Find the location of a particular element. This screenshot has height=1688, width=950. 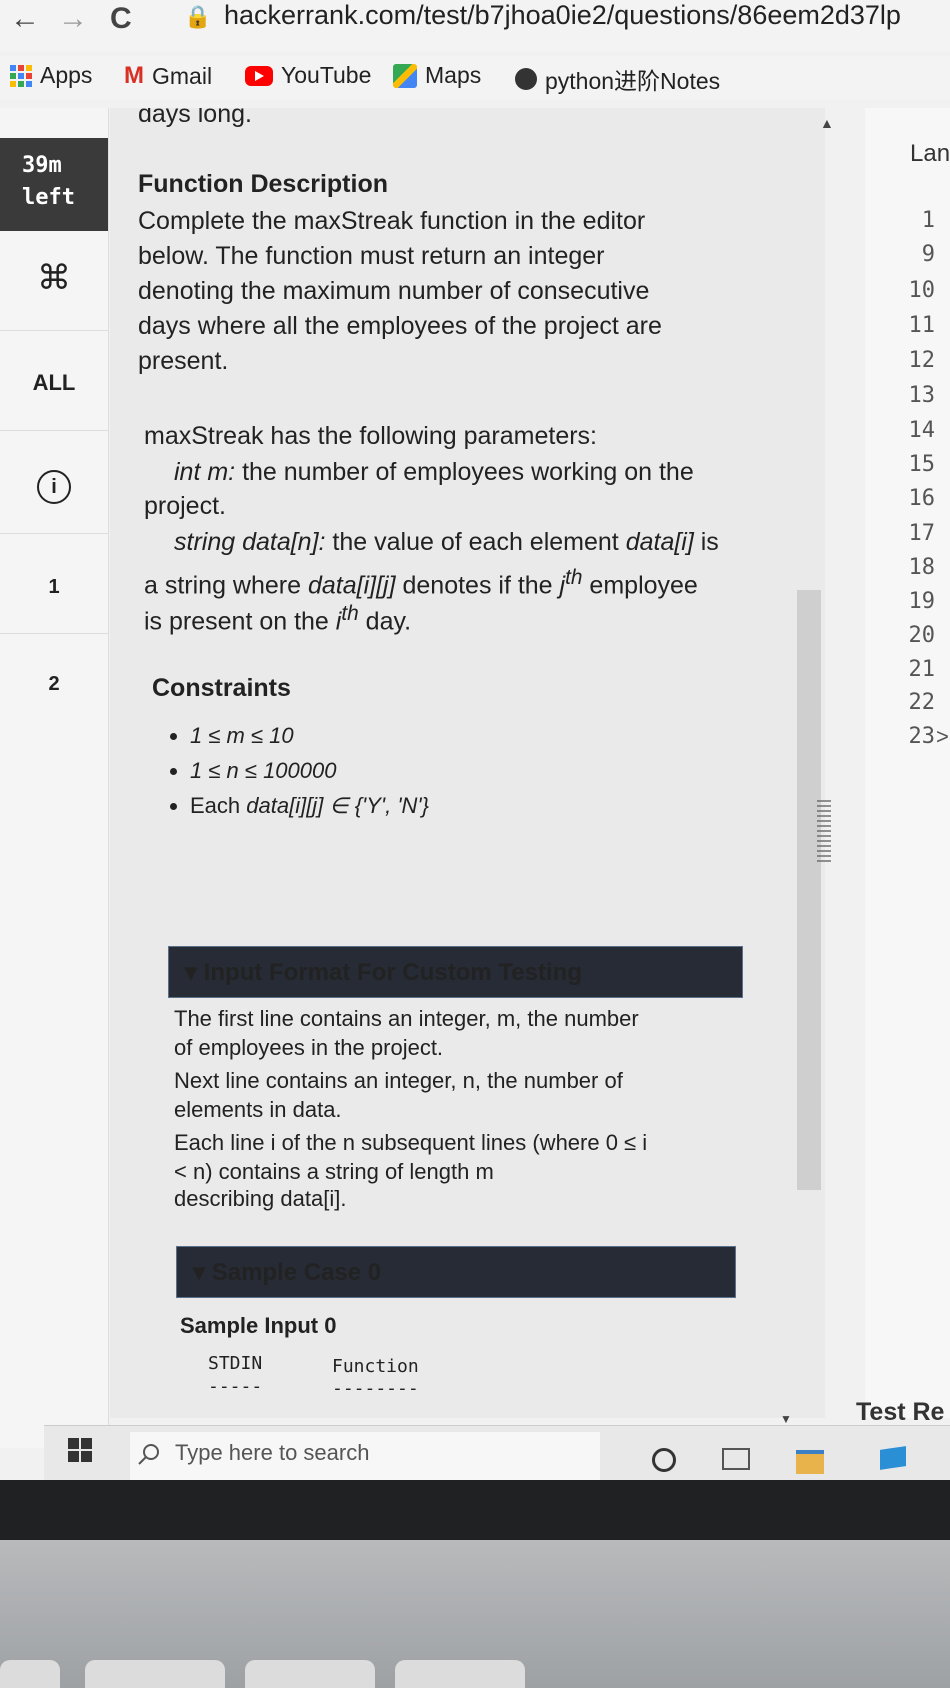

laptop-bezel is located at coordinates (475, 1510).